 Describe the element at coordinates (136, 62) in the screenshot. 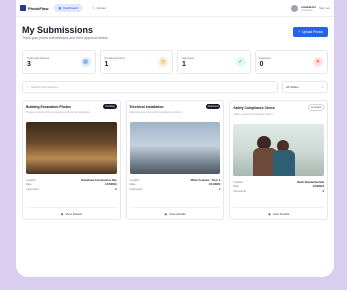

I see `stat-pending: Pending Review 1 ◷` at that location.